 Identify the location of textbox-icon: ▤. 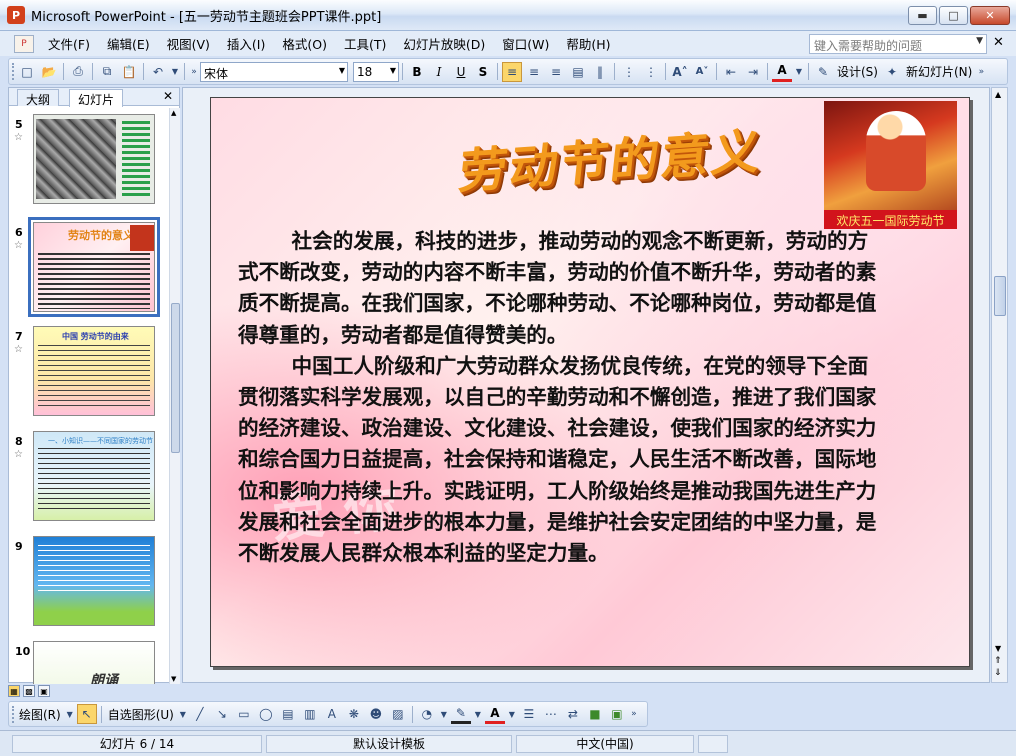
(288, 714).